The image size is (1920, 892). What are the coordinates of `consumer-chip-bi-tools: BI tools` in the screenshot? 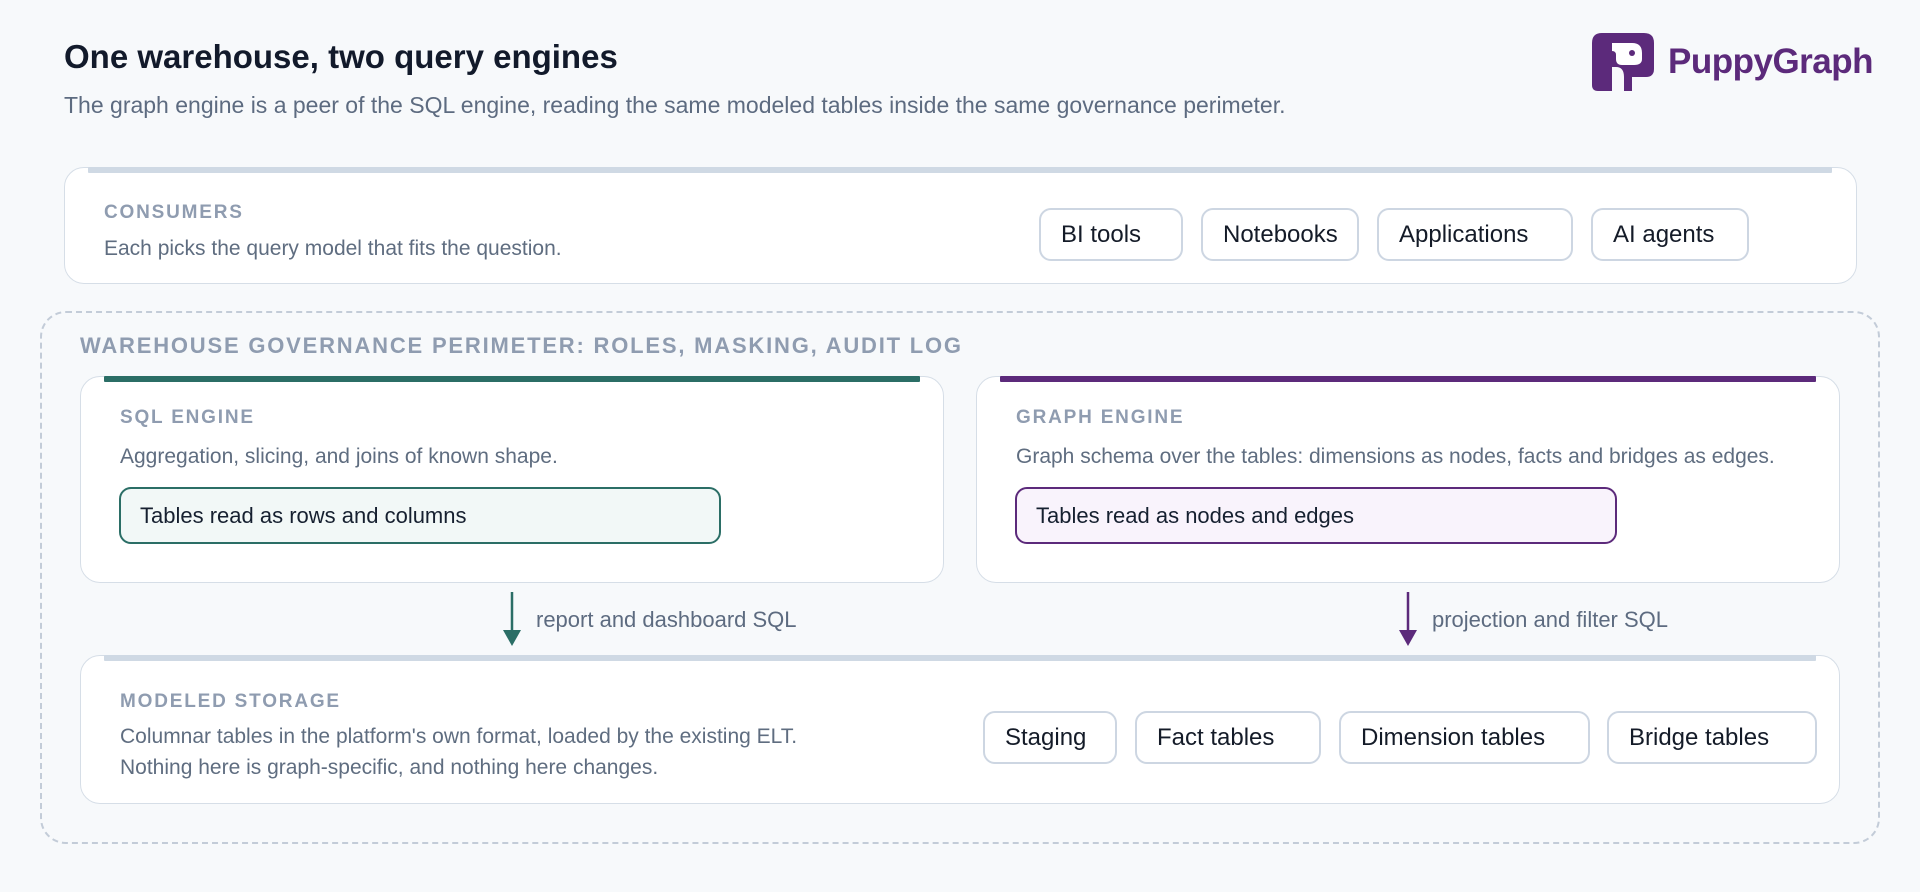 It's located at (1111, 234).